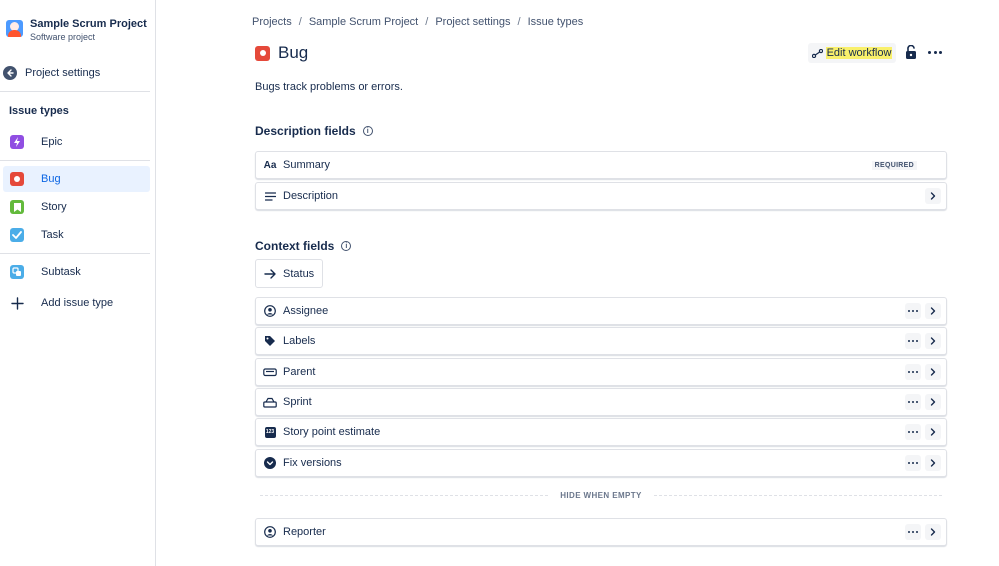 This screenshot has width=999, height=566. I want to click on sidebar-item-epic: Epic, so click(76, 142).